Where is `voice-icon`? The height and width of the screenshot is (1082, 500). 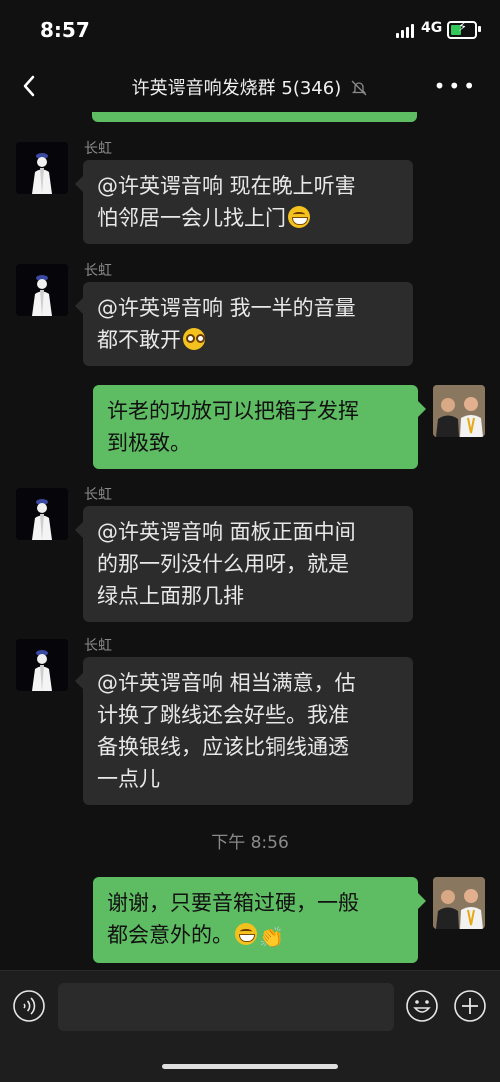
voice-icon is located at coordinates (29, 1006).